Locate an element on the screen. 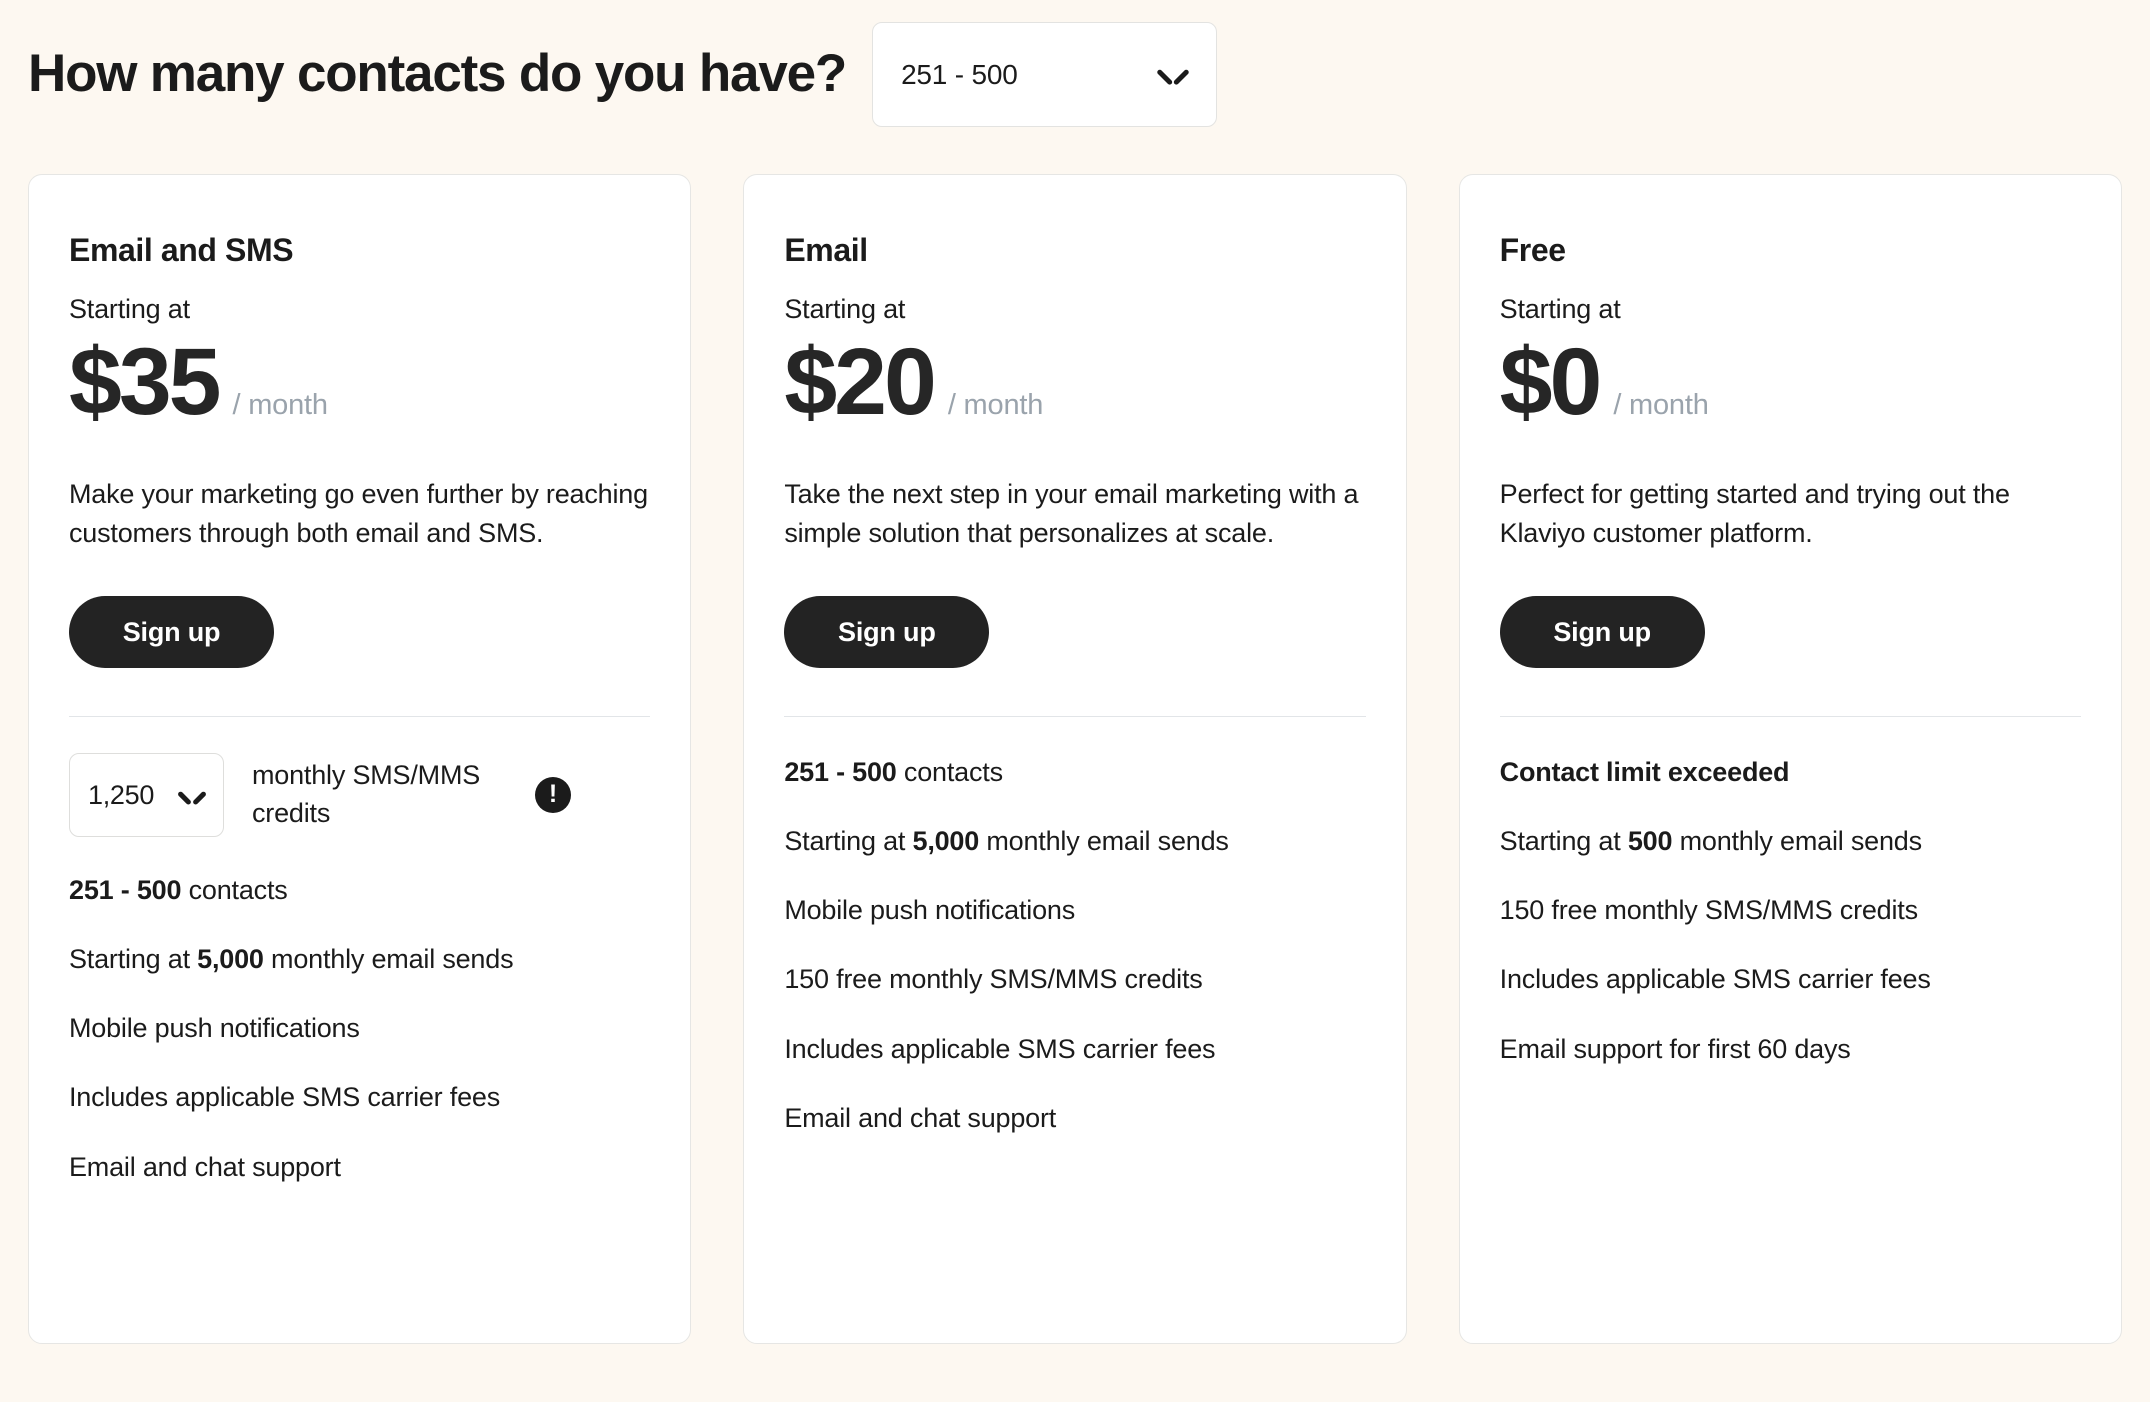 Image resolution: width=2150 pixels, height=1402 pixels. plan-name: Email and SMS is located at coordinates (181, 250).